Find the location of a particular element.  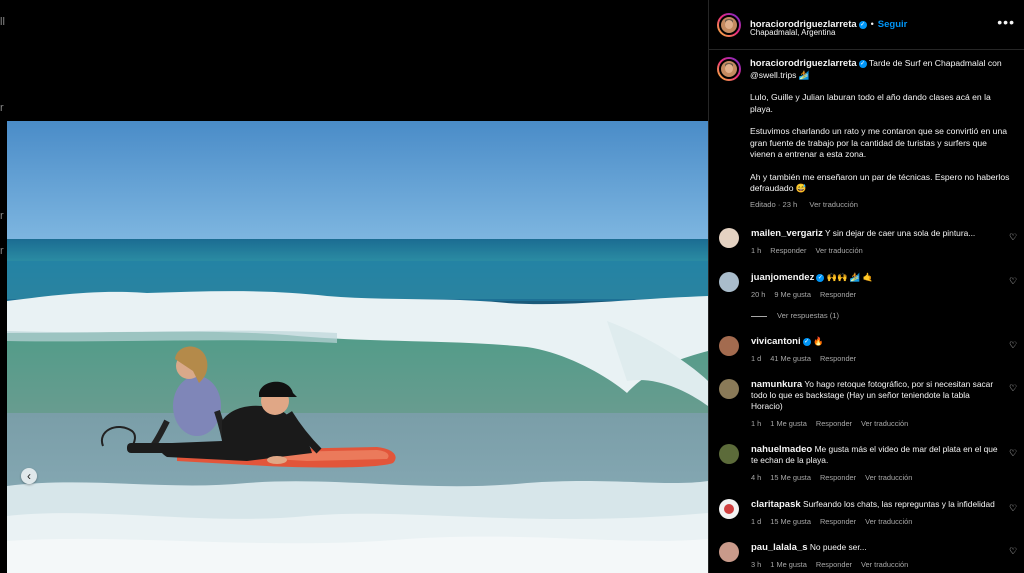

view-replies-button: Ver respuestas (1) is located at coordinates (851, 315).